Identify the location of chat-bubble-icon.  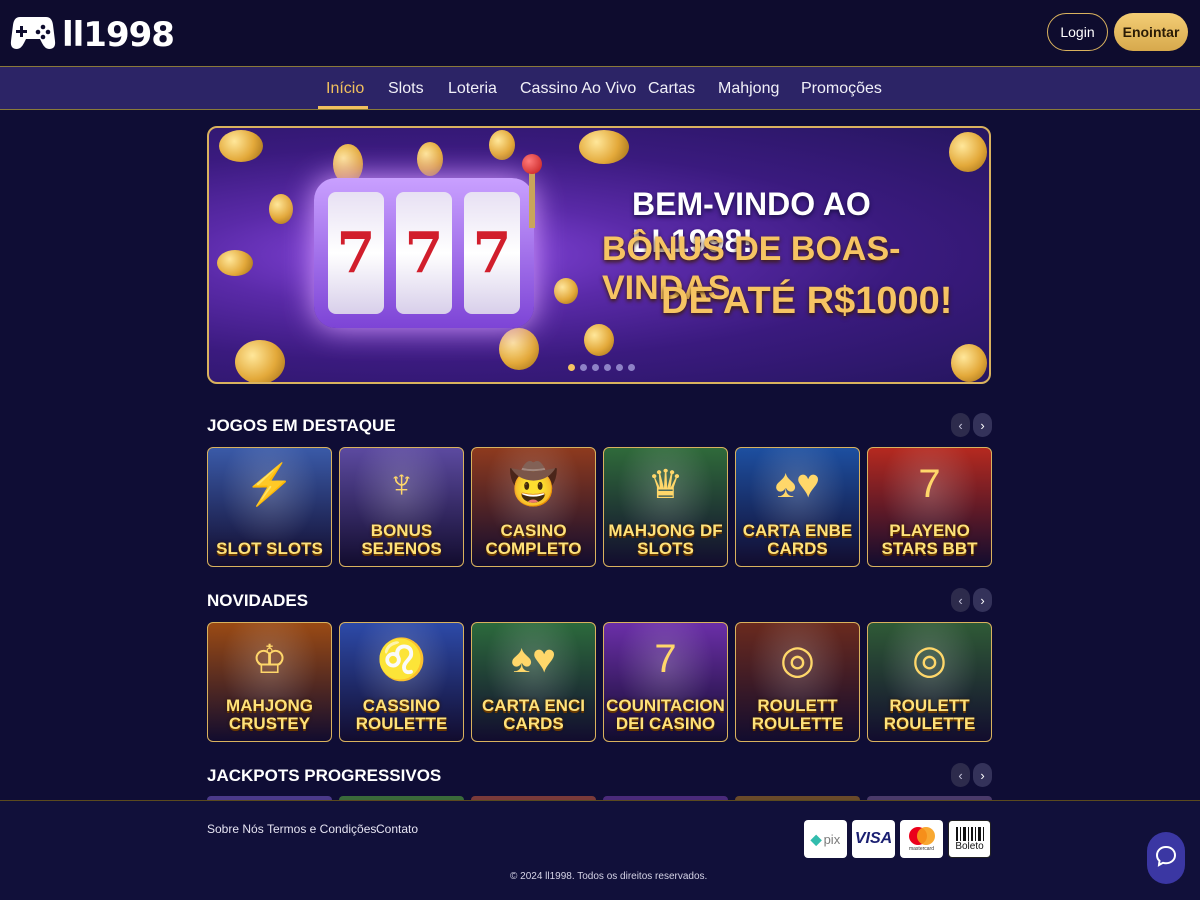
(1166, 858).